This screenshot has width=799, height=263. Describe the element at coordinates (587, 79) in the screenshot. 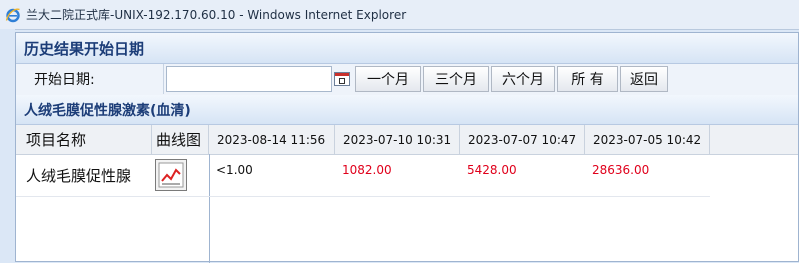

I see `all-button: 所 有` at that location.